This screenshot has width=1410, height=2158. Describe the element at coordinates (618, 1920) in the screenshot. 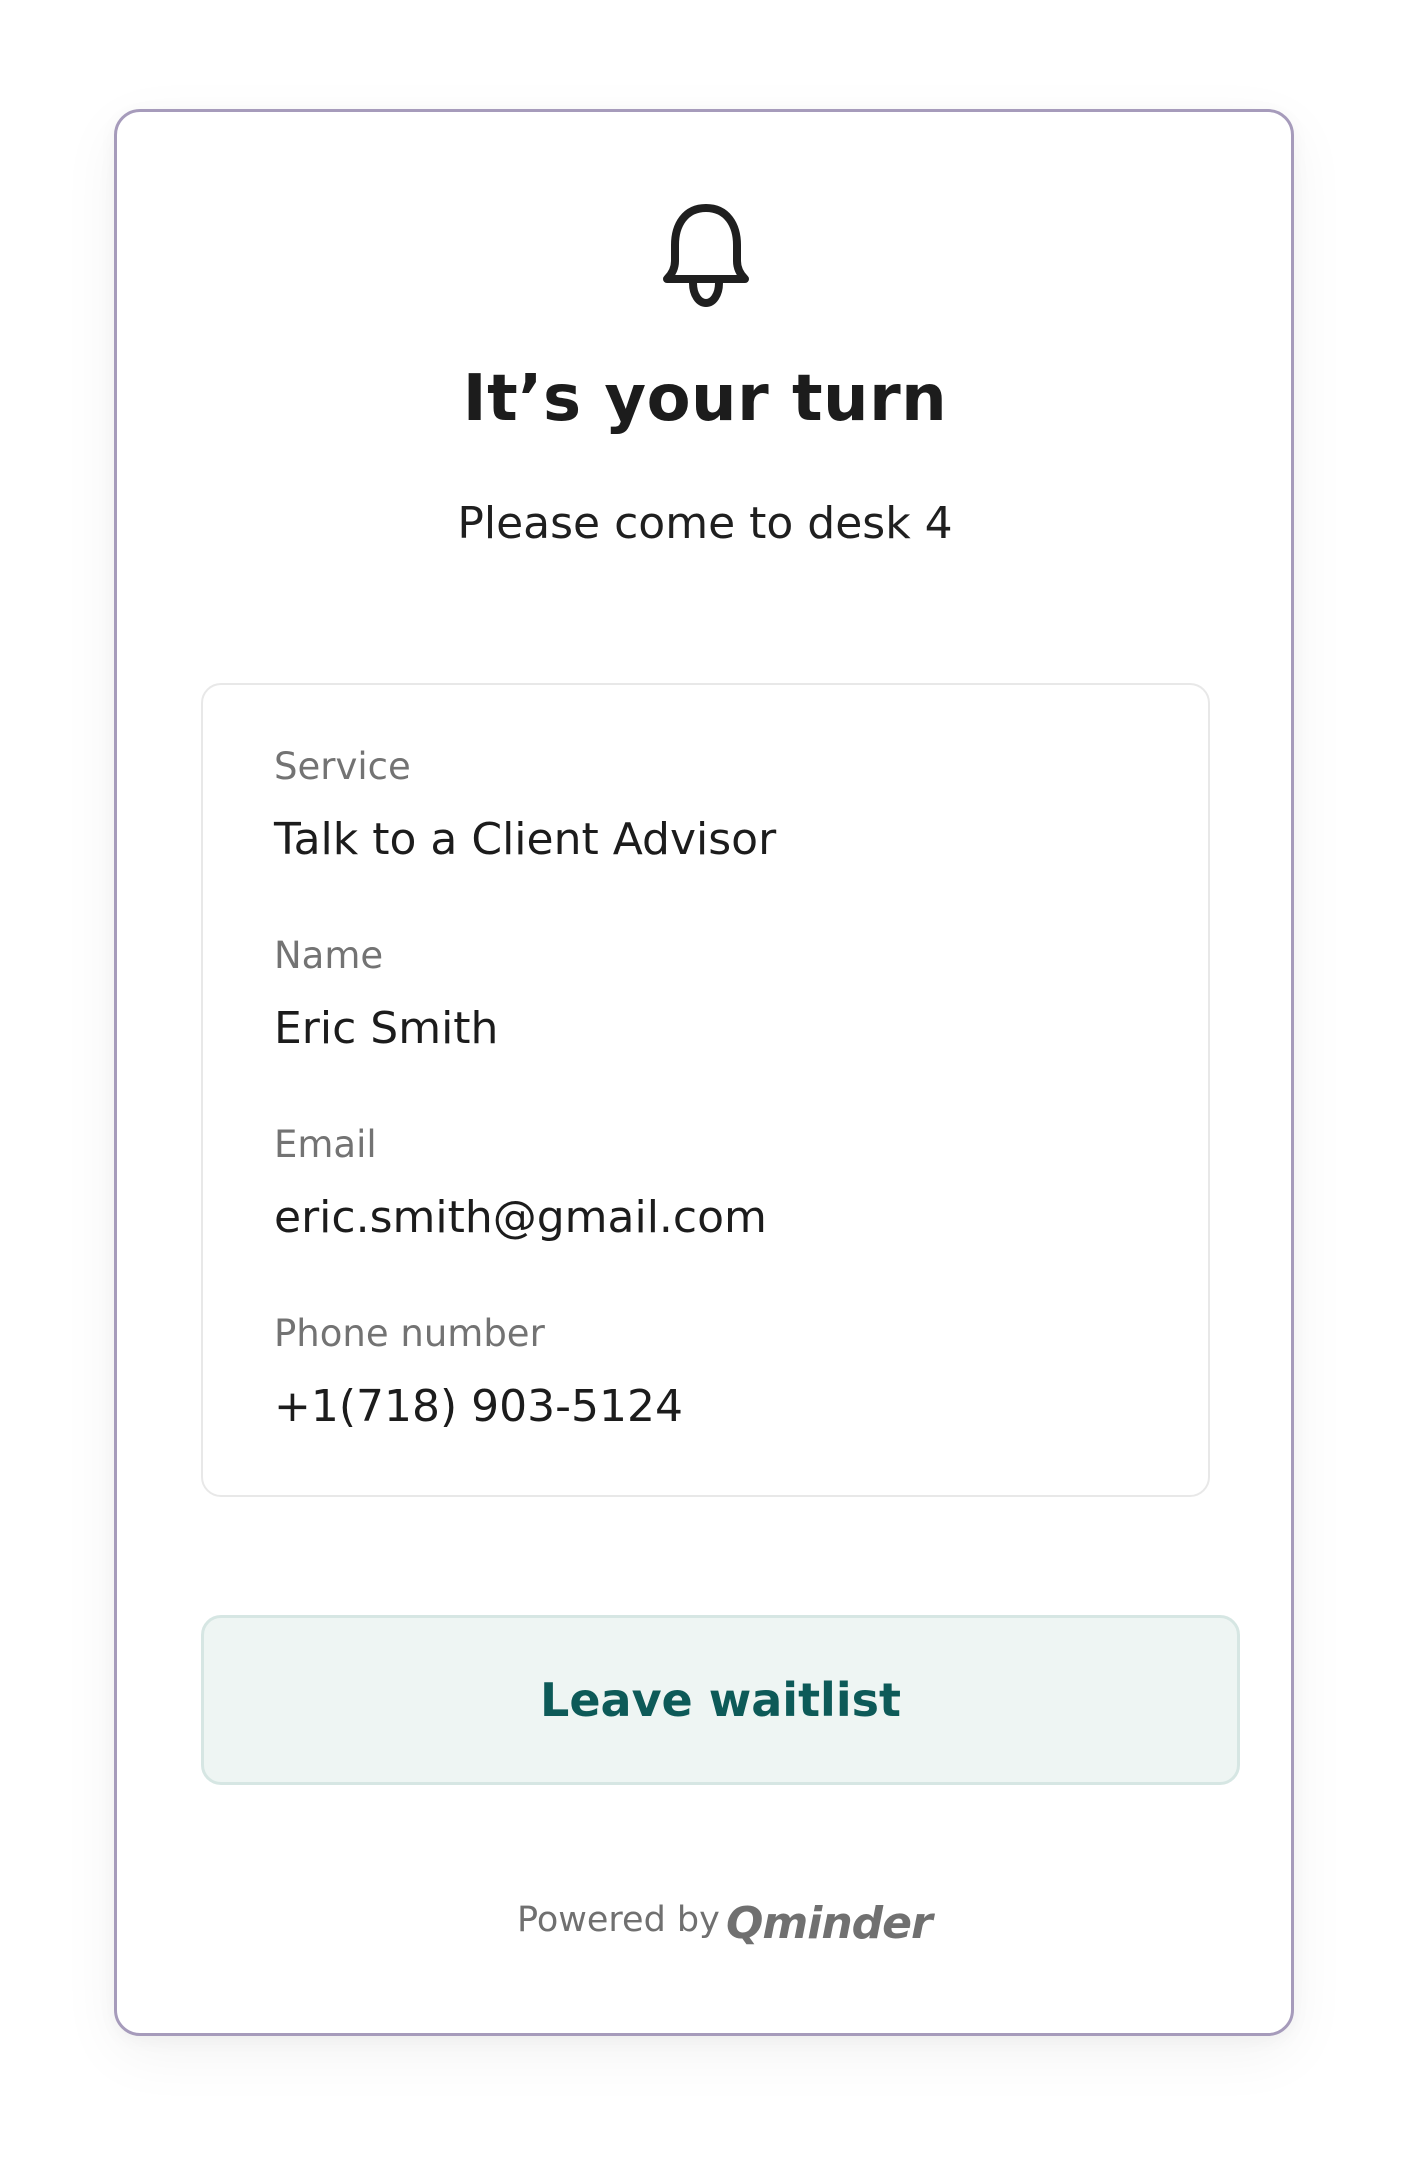

I see `powered-by-text: Powered by` at that location.